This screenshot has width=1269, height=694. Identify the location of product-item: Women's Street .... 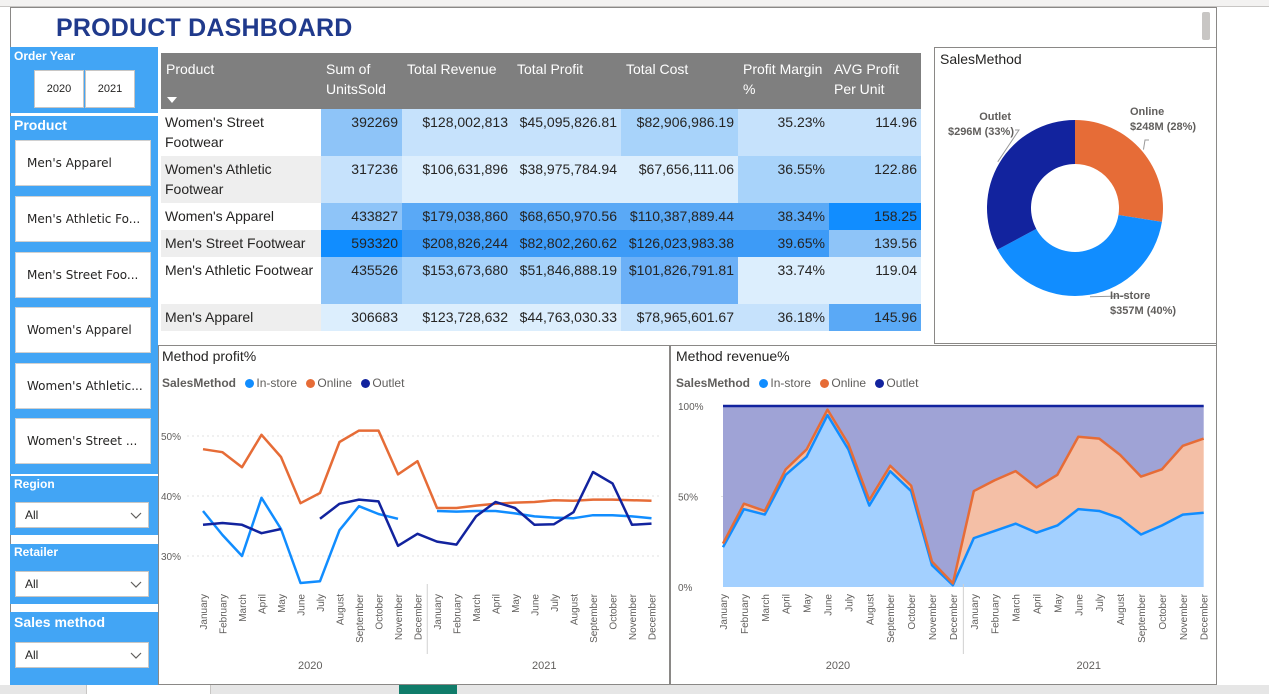
(83, 441).